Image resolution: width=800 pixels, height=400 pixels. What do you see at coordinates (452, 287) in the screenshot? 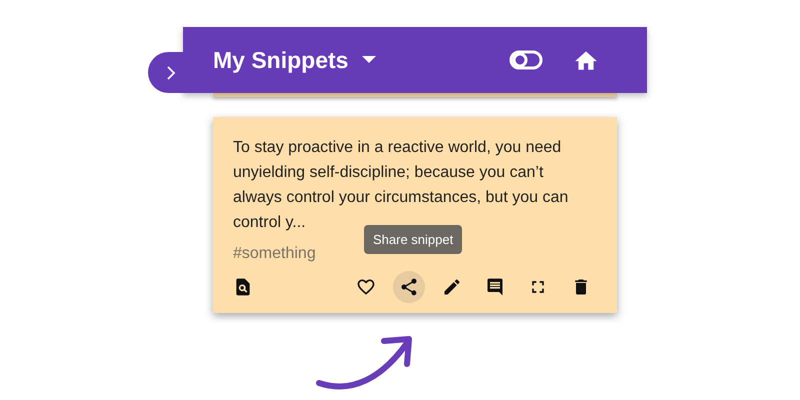
I see `pencil-icon` at bounding box center [452, 287].